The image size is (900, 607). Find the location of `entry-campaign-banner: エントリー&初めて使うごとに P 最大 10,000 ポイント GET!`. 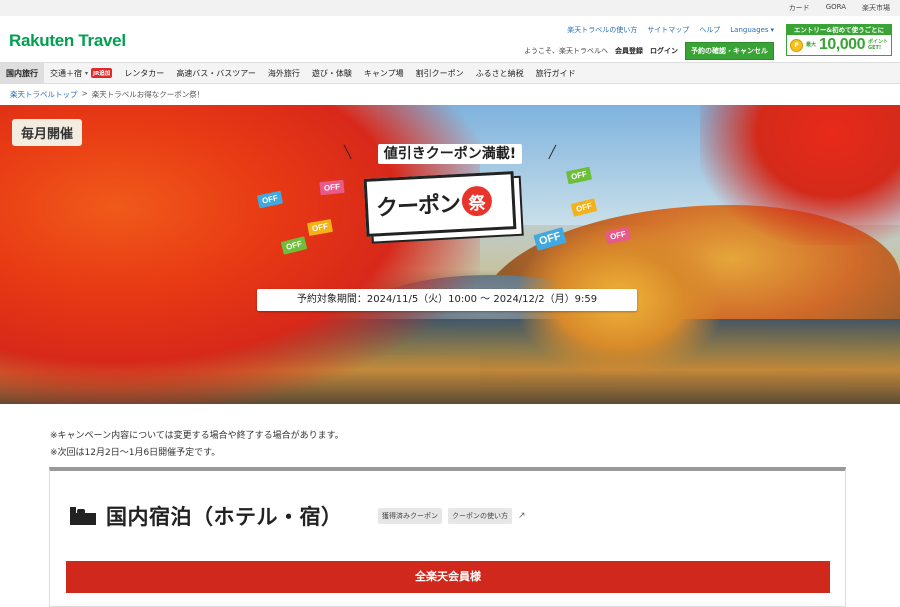

entry-campaign-banner: エントリー&初めて使うごとに P 最大 10,000 ポイント GET! is located at coordinates (839, 40).